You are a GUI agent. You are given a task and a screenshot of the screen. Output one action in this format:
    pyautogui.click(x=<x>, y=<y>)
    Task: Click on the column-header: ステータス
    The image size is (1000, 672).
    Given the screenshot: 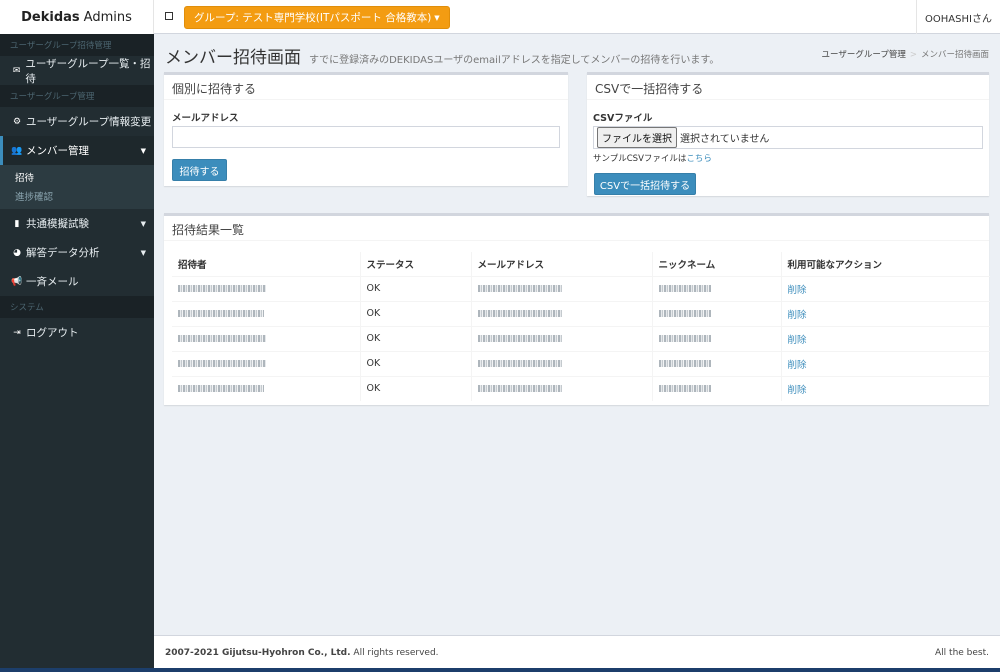 What is the action you would take?
    pyautogui.click(x=415, y=264)
    